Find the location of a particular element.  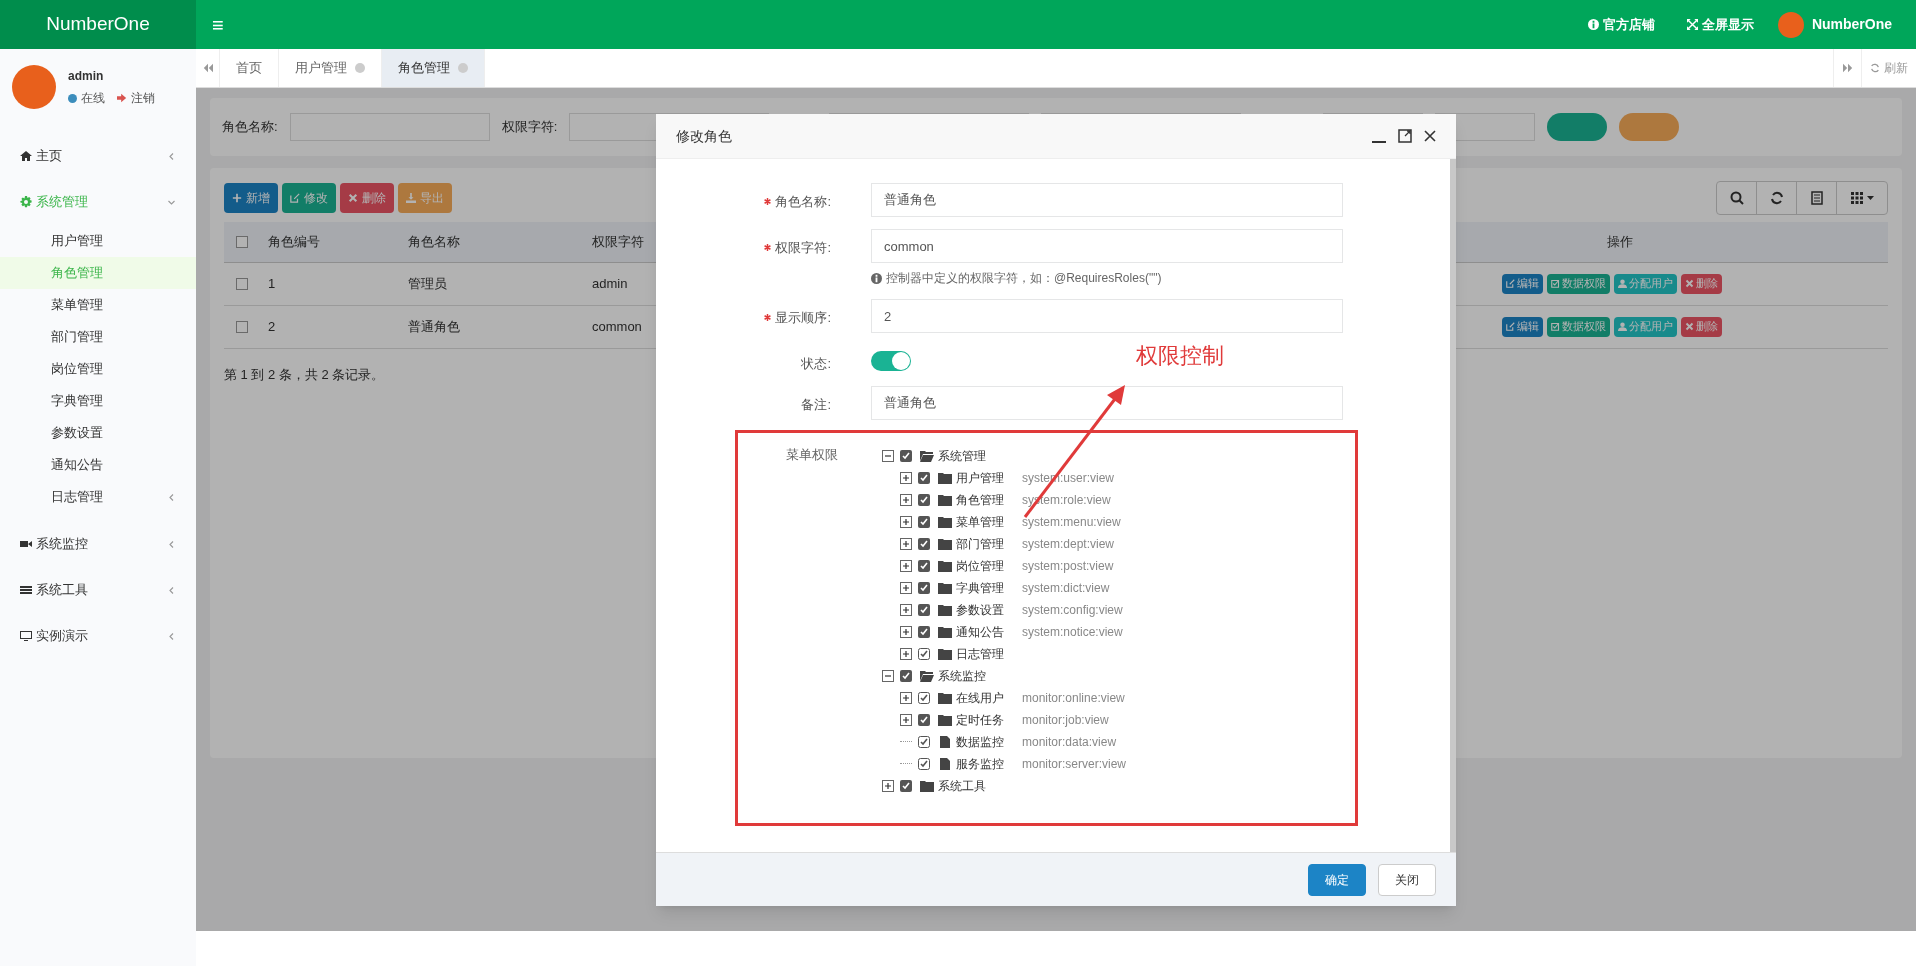

permission-text: system:menu:view is located at coordinates (1071, 522).